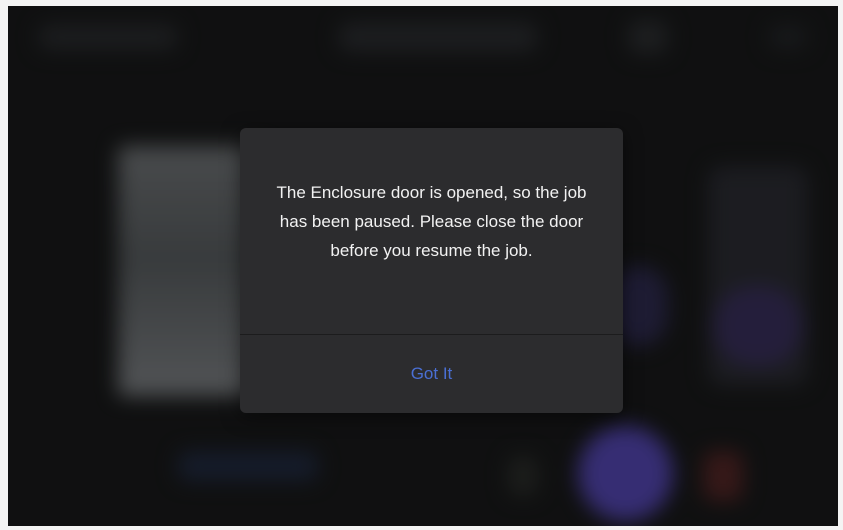 This screenshot has width=843, height=530. I want to click on got-it-button: Got It, so click(431, 374).